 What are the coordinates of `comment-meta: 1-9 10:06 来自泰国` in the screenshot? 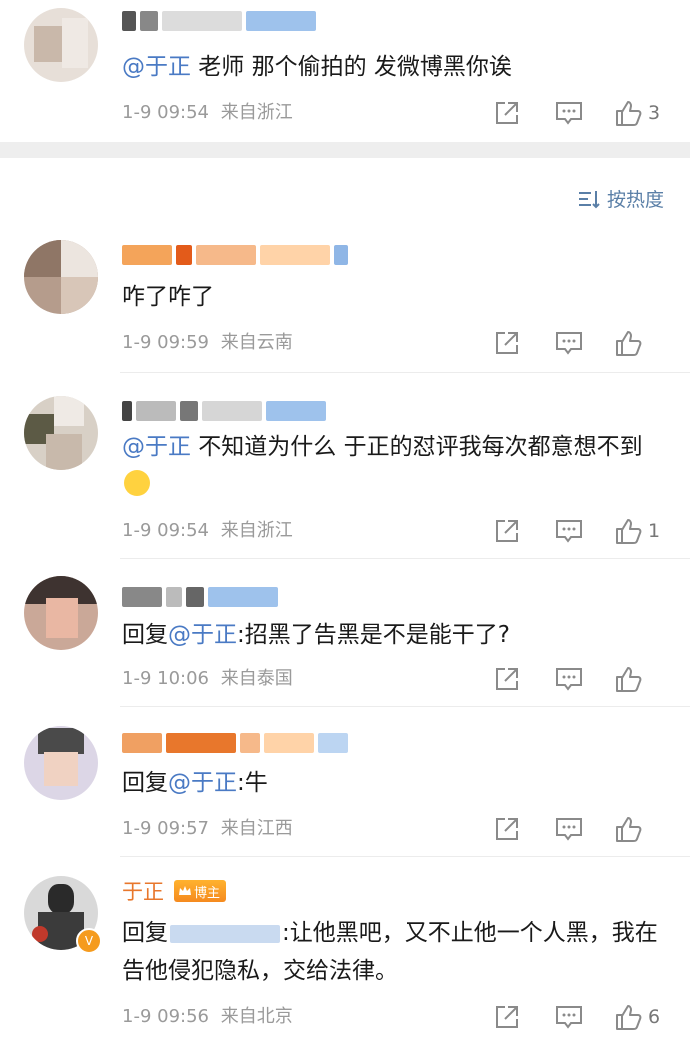 It's located at (207, 679).